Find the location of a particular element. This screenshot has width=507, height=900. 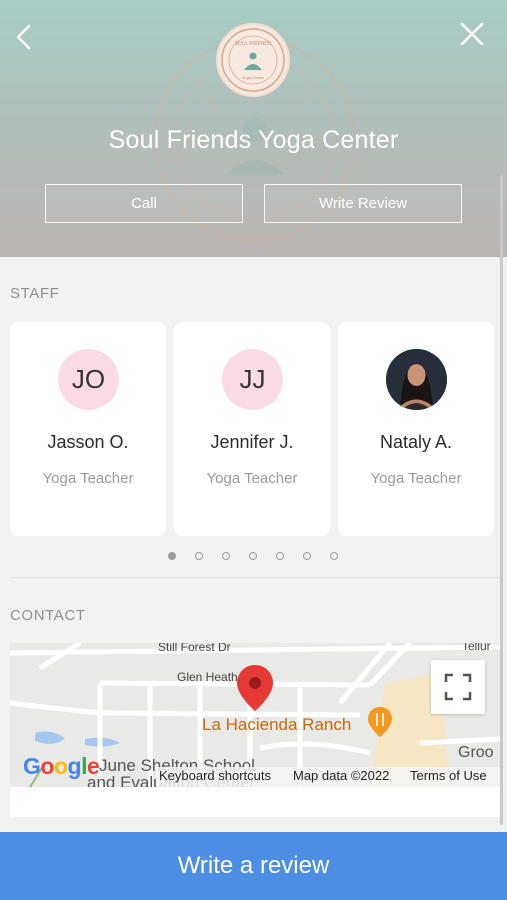

staff-card: Nataly A. Yoga Teacher is located at coordinates (416, 429).